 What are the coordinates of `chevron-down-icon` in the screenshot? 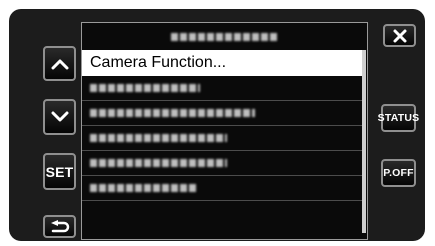 It's located at (59, 116).